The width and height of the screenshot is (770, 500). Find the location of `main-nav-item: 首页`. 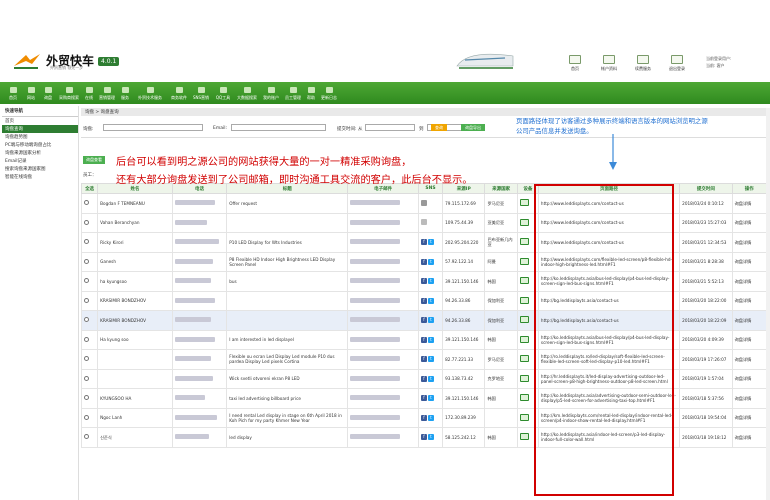

main-nav-item: 首页 is located at coordinates (13, 94).